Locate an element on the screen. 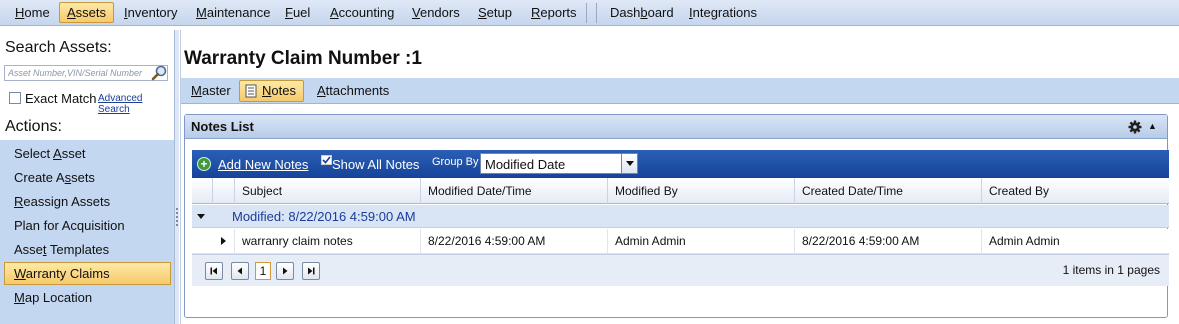  next-page-icon is located at coordinates (285, 271).